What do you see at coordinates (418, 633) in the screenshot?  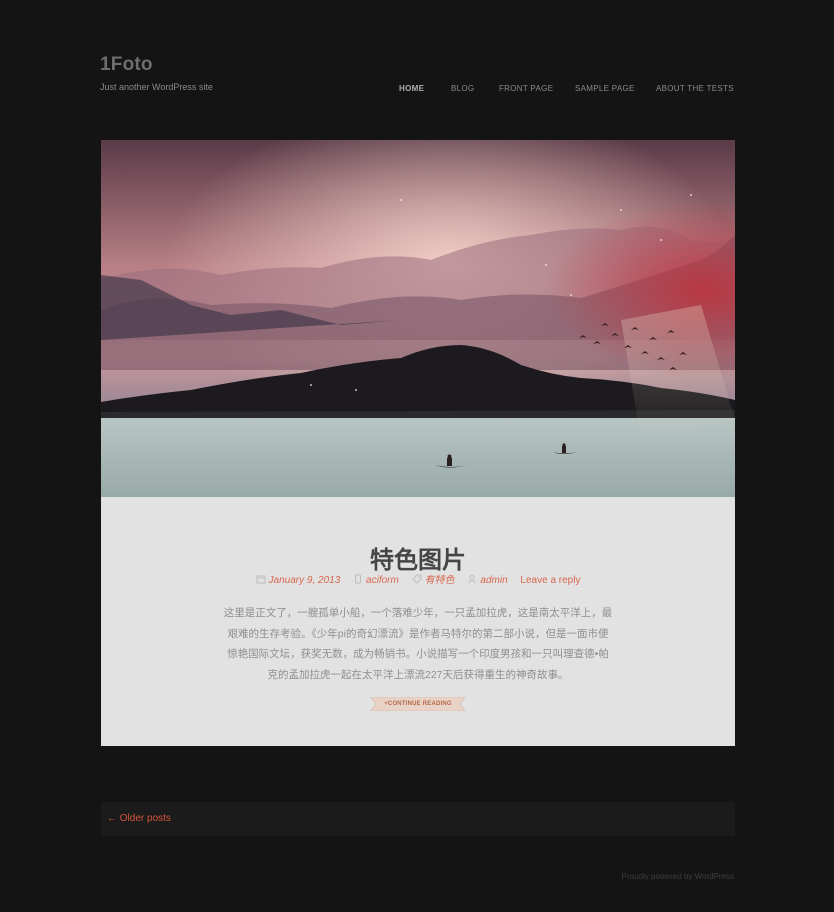 I see `excerpt-line: 艰难的生存考验。《少年pi的奇幻漂流》是作者马特尔的第二部小说，但是一面市便` at bounding box center [418, 633].